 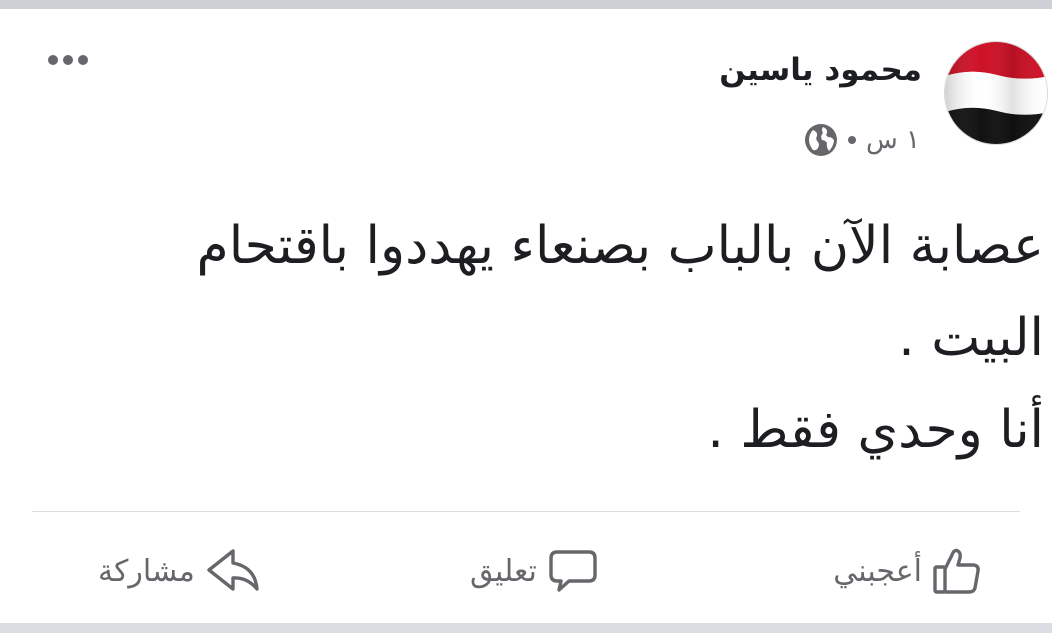 I want to click on thumbs-up-icon, so click(x=956, y=571).